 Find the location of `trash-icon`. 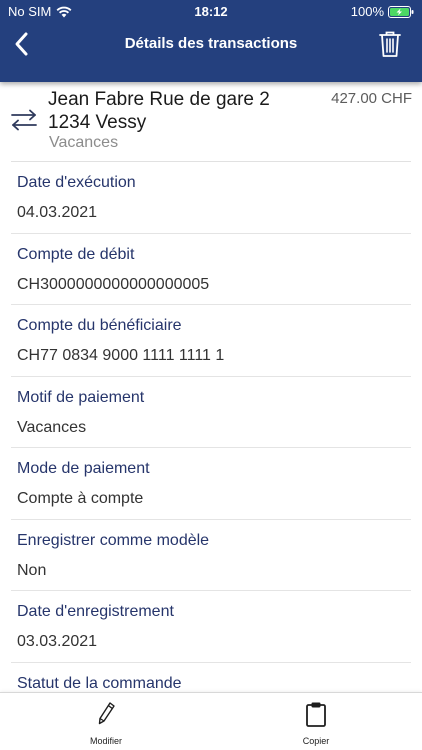

trash-icon is located at coordinates (390, 44).